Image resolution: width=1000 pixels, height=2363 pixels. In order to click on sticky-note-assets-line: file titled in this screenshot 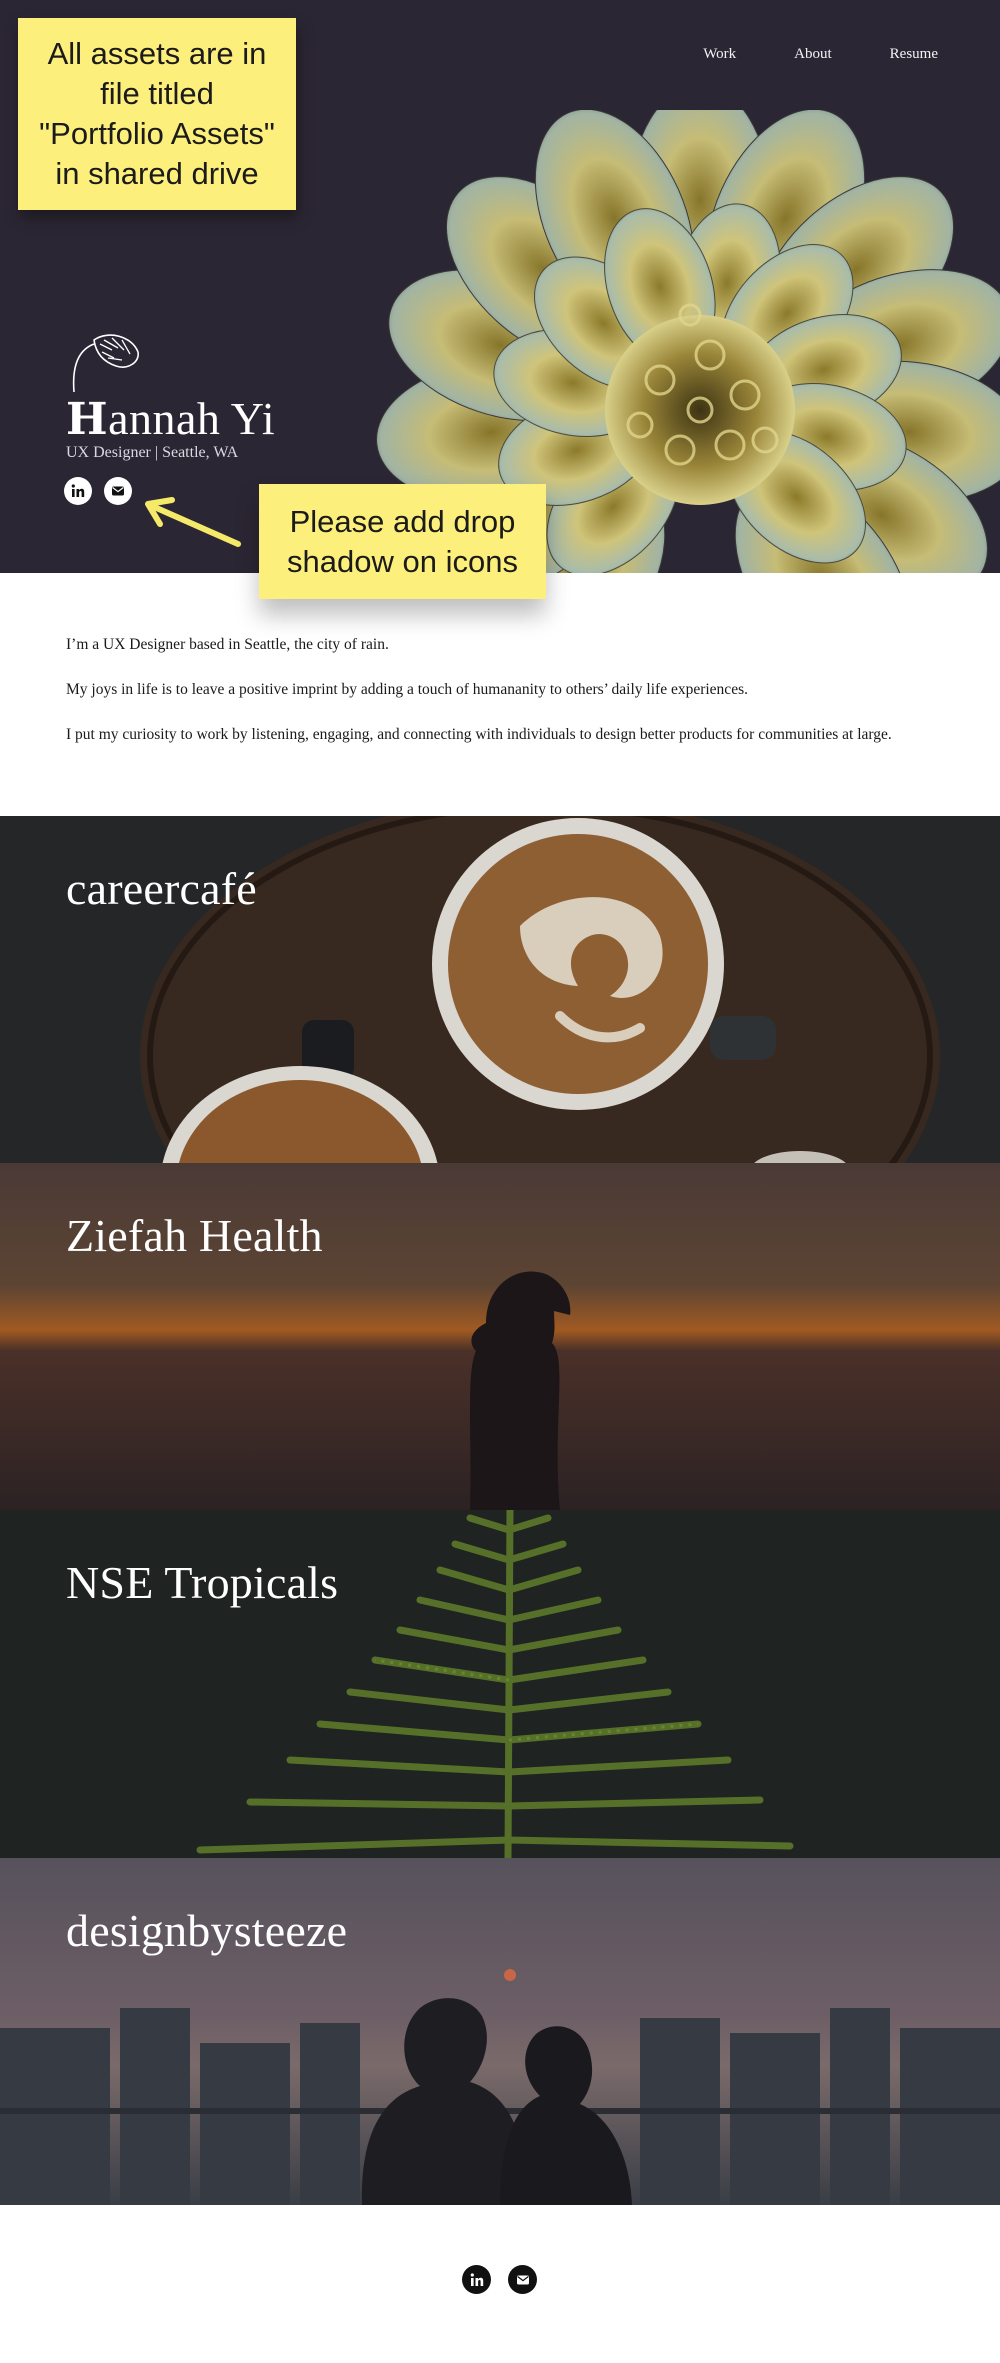, I will do `click(157, 93)`.